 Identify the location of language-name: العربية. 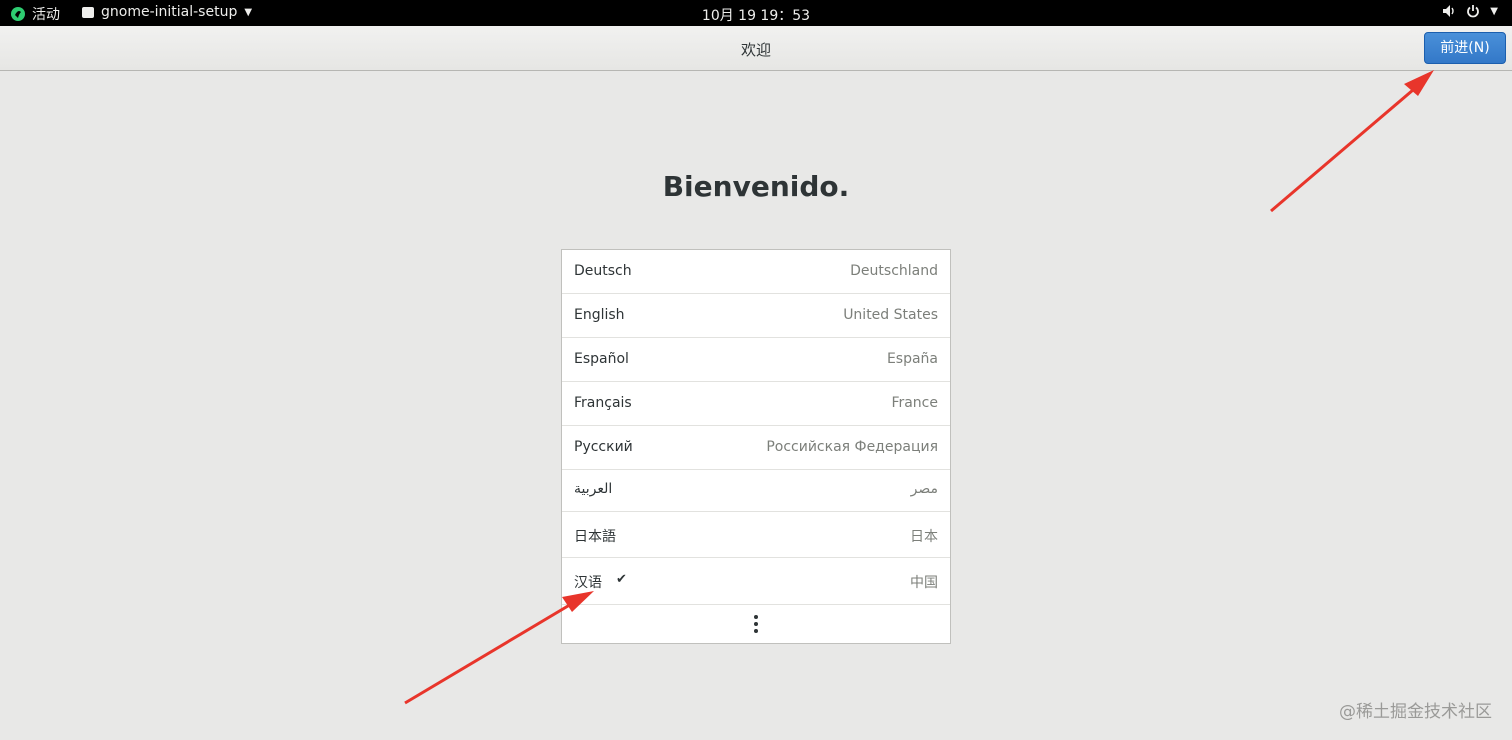
(593, 489).